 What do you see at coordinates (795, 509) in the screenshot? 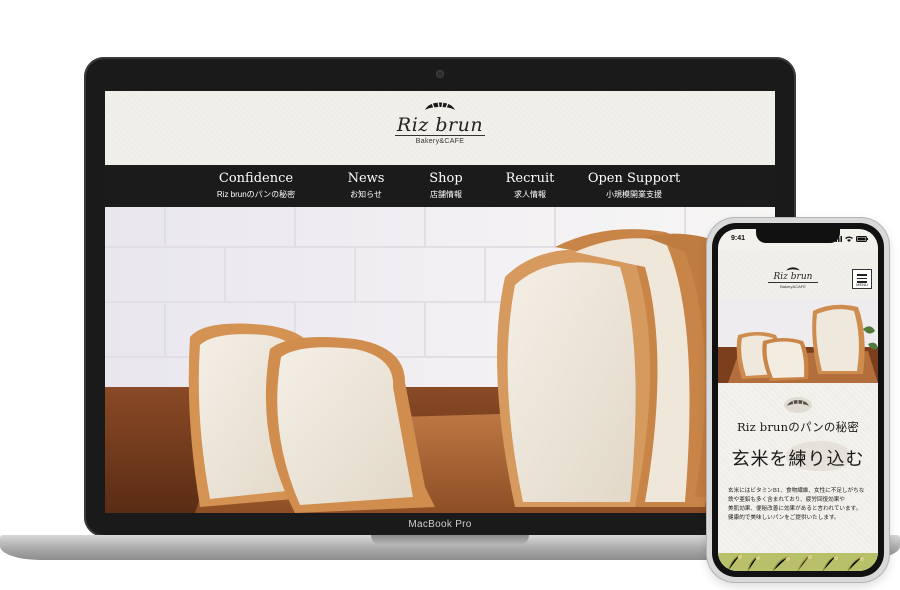
I see `body-line: 美肌効果、便秘改善に効果があると言われています。` at bounding box center [795, 509].